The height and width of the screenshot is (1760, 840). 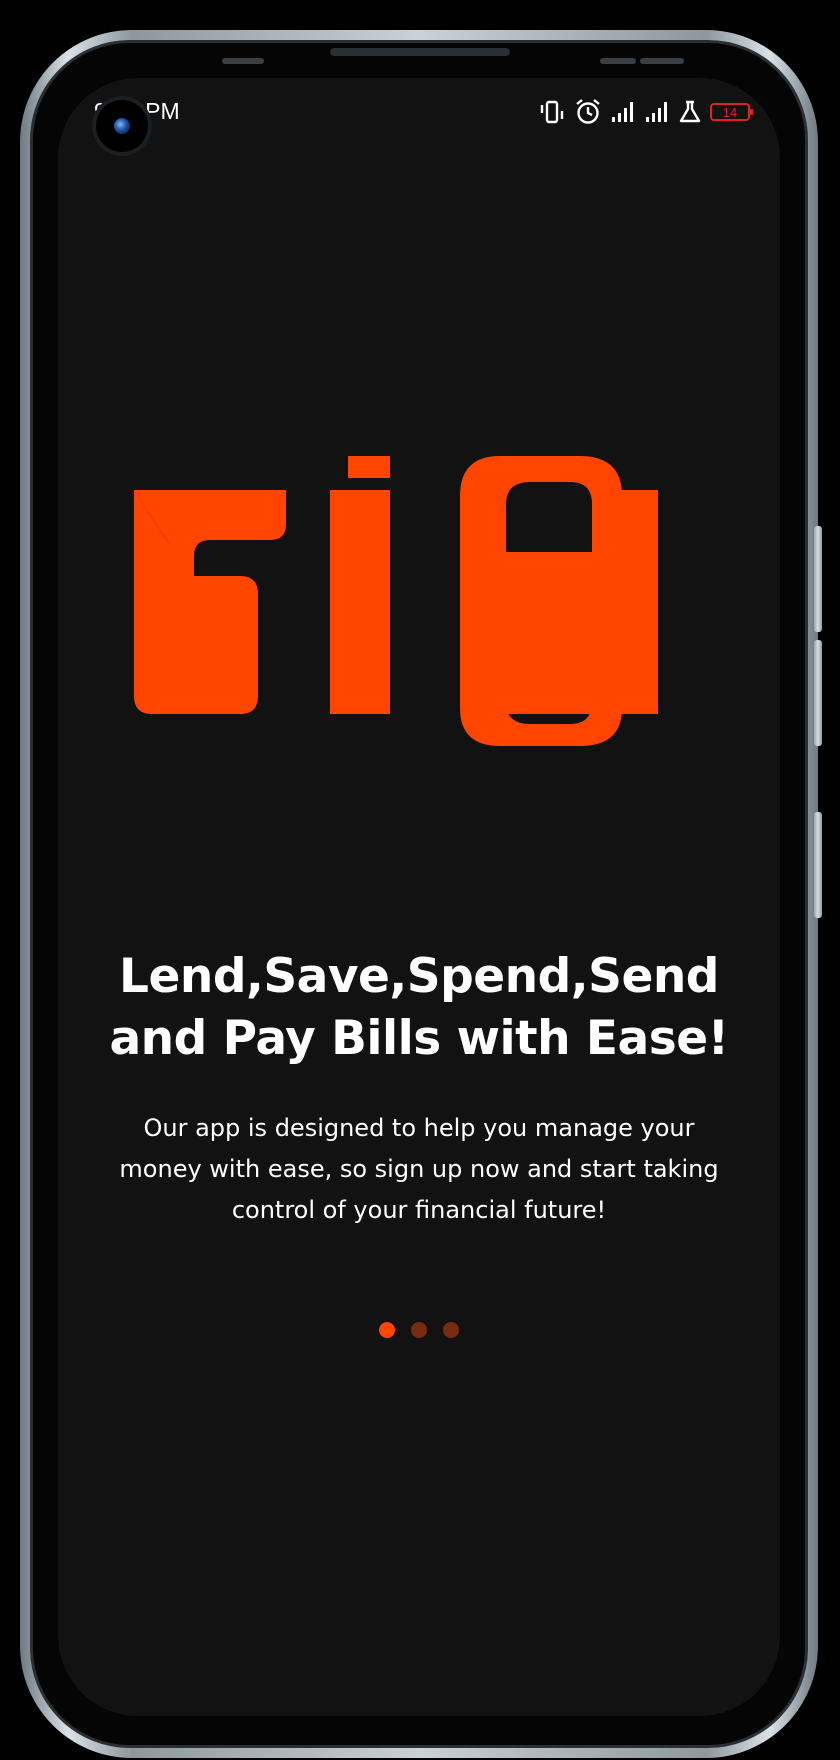 I want to click on page-indicator, so click(x=419, y=1330).